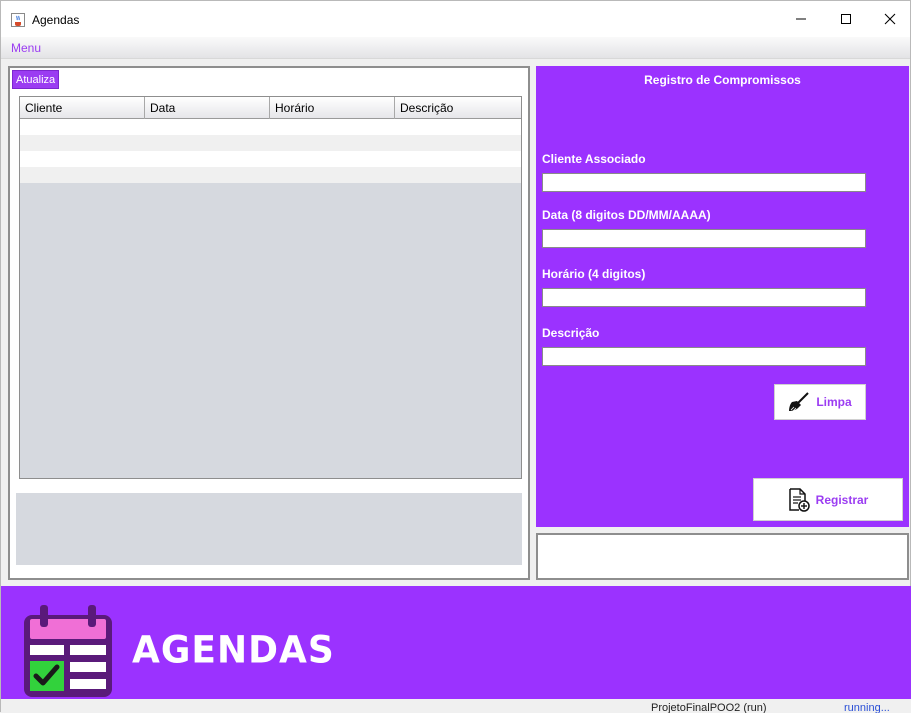 This screenshot has height=713, width=911. I want to click on time-input, so click(704, 297).